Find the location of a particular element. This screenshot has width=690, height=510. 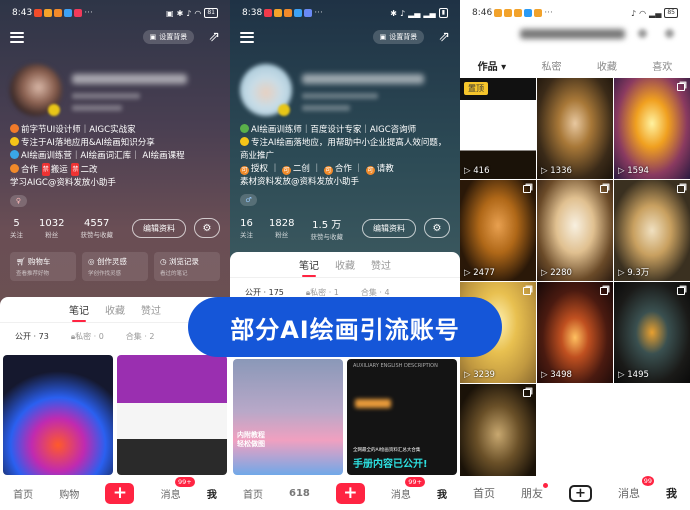

tab-likes: 喜欢 is located at coordinates (662, 65).